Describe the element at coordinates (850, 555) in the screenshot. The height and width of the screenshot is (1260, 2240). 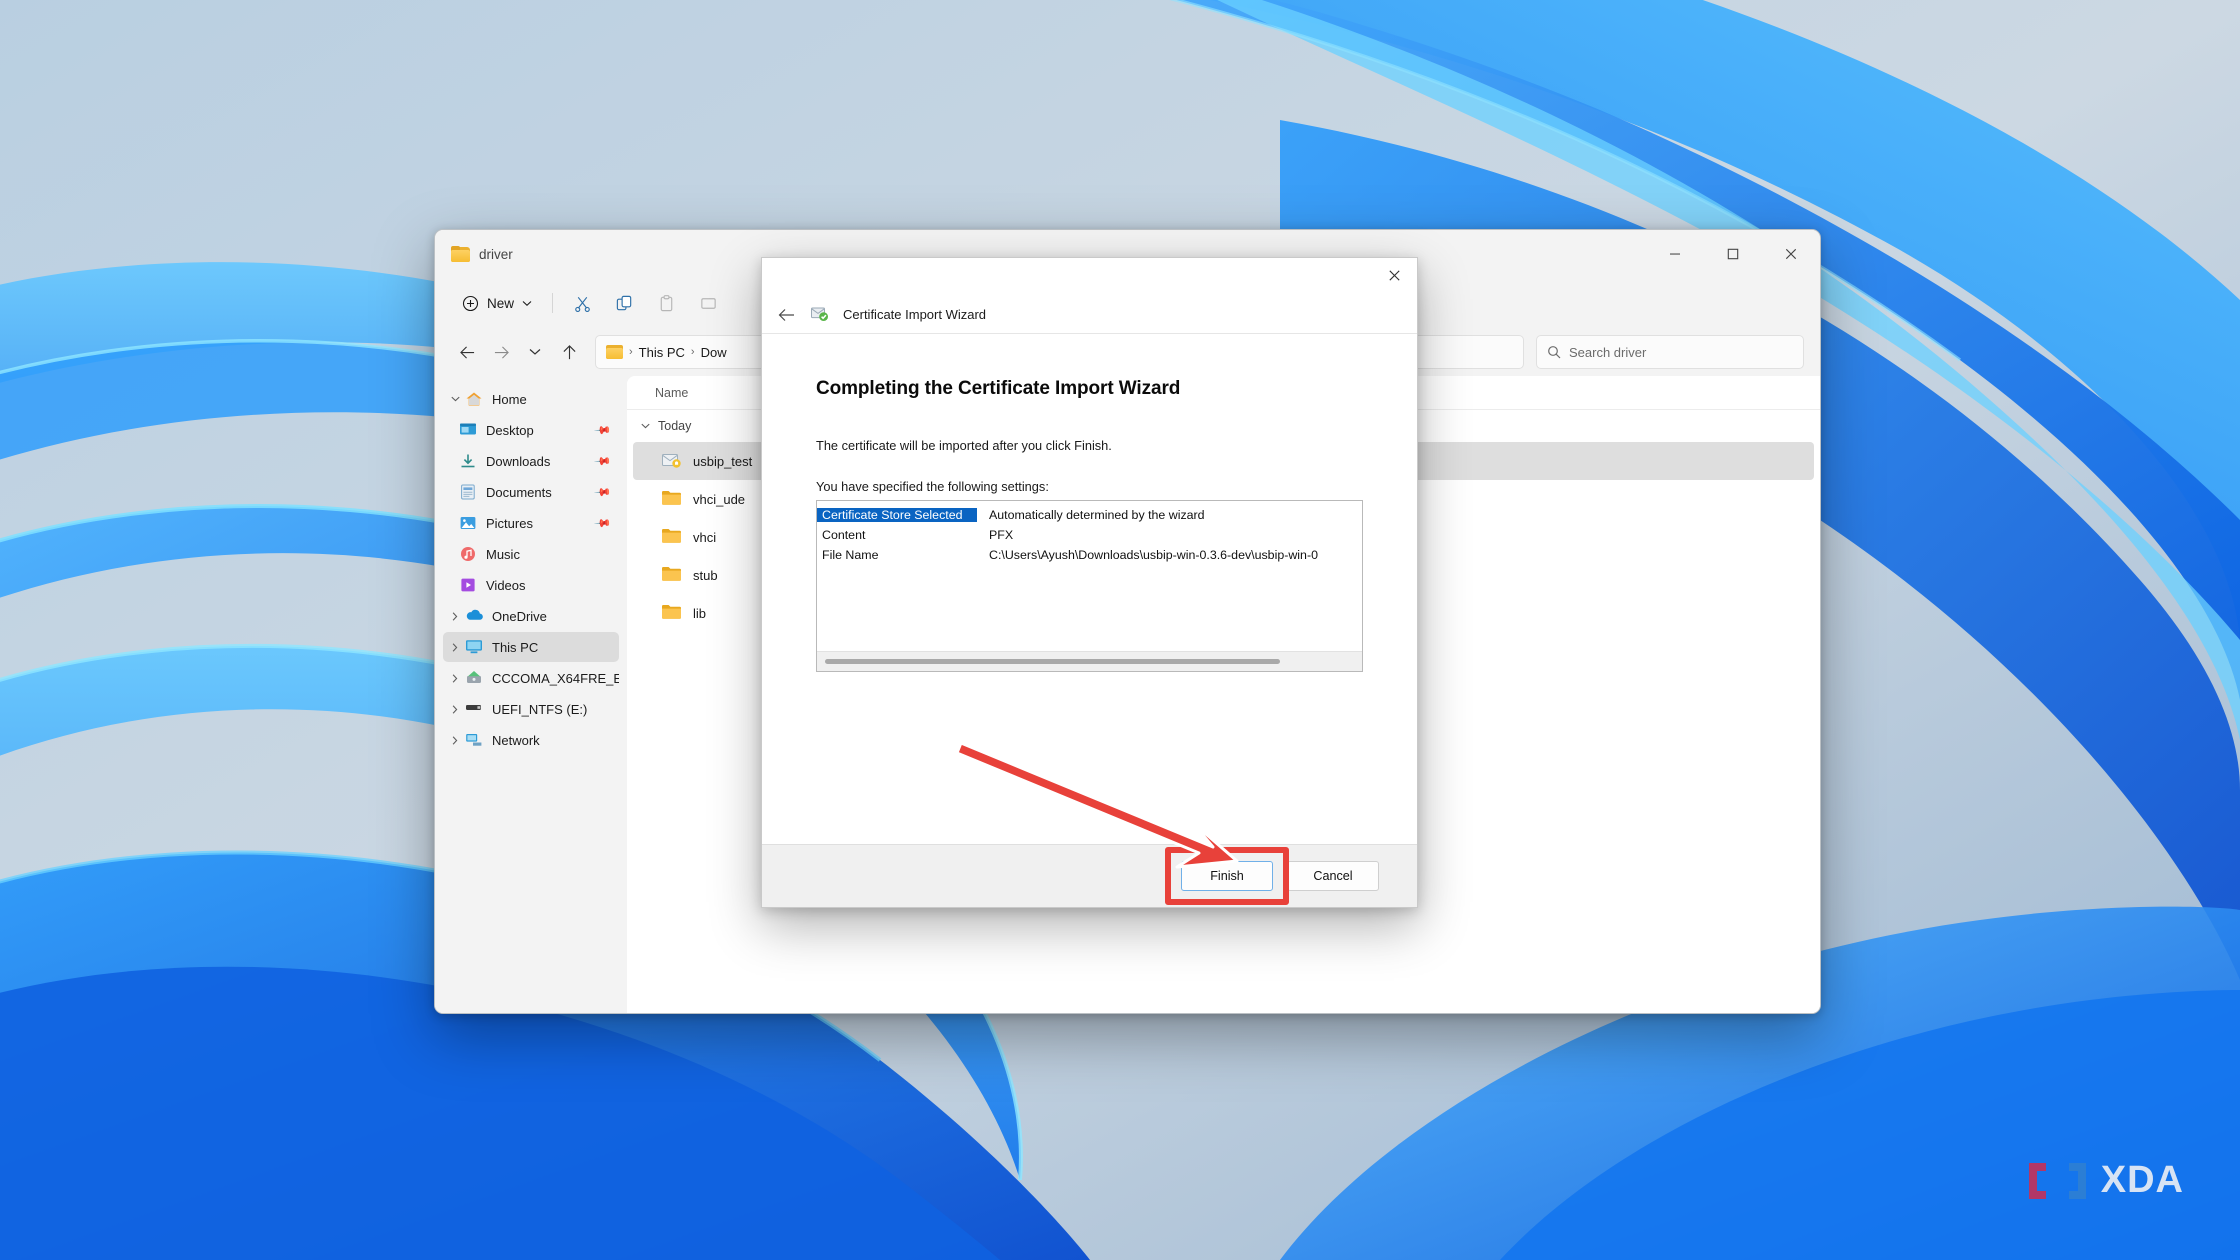
I see `setting-key: File Name` at that location.